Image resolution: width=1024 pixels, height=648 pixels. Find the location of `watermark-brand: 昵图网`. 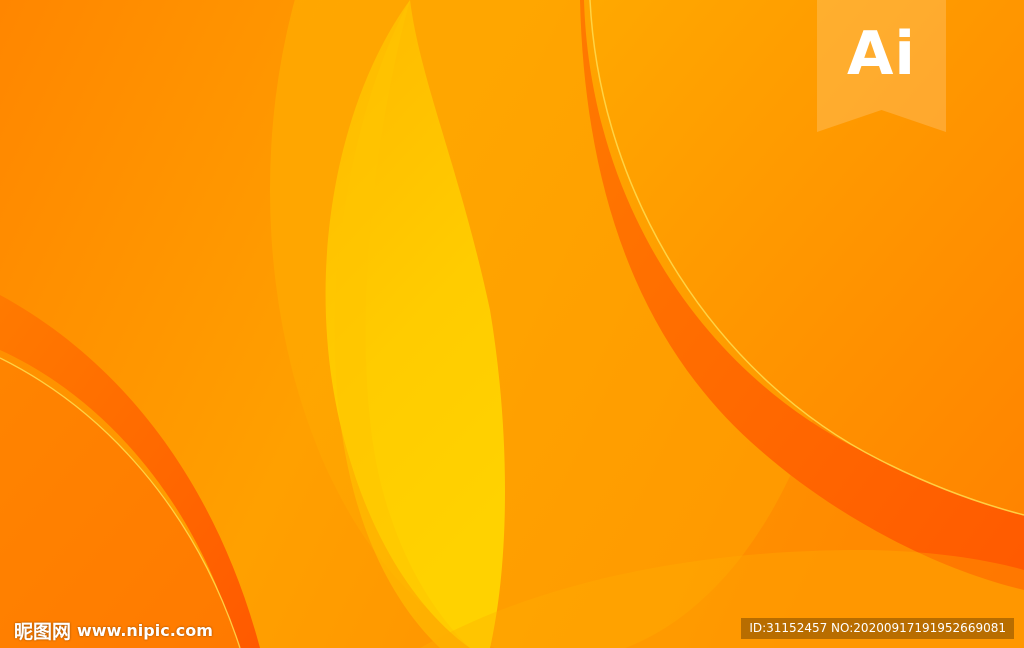

watermark-brand: 昵图网 is located at coordinates (43, 631).